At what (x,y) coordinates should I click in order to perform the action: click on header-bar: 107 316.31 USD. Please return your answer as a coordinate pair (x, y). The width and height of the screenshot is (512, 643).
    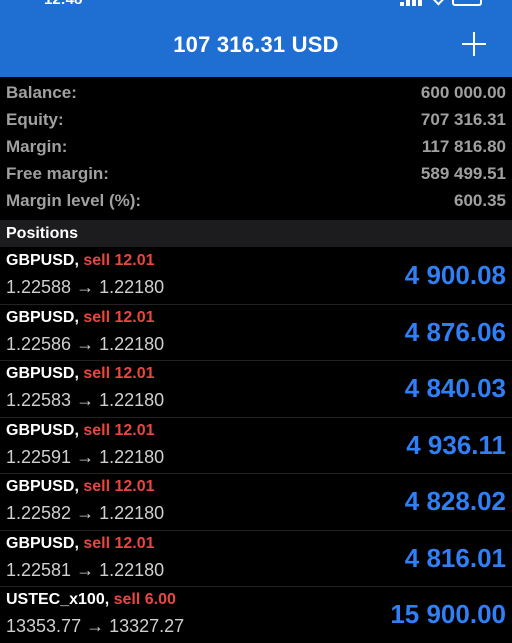
    Looking at the image, I should click on (256, 43).